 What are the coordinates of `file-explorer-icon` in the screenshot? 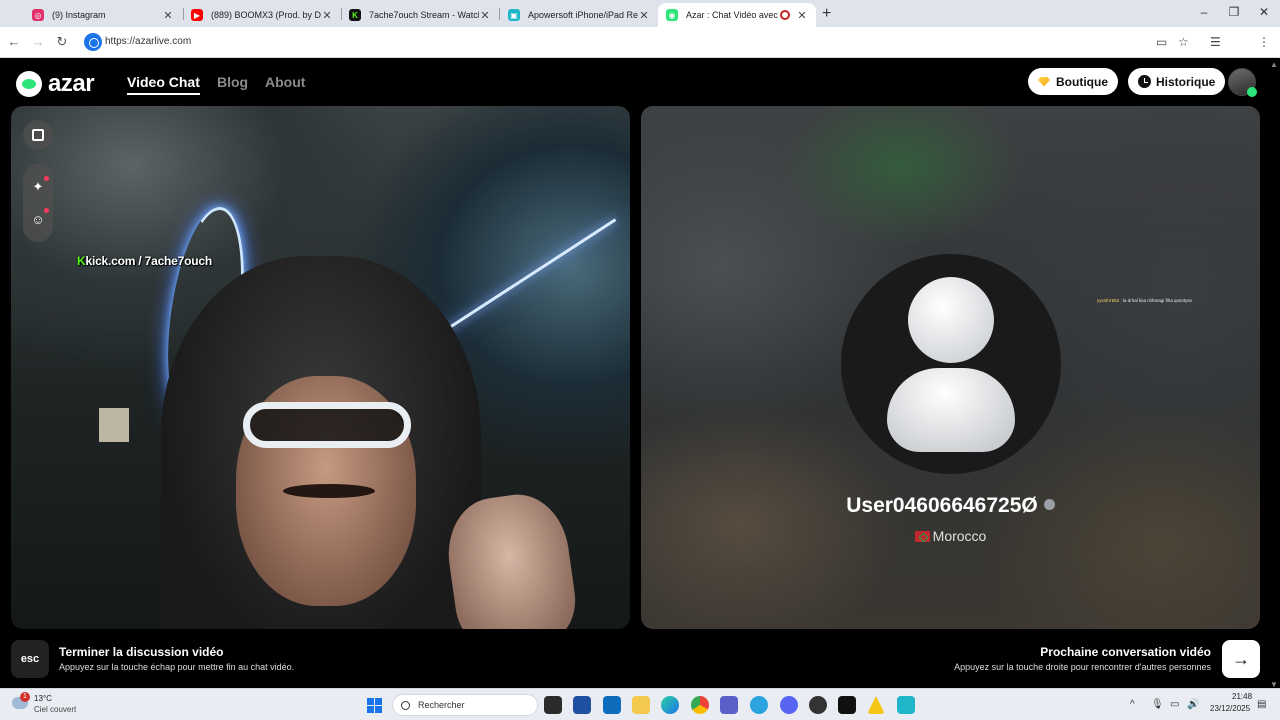 It's located at (641, 705).